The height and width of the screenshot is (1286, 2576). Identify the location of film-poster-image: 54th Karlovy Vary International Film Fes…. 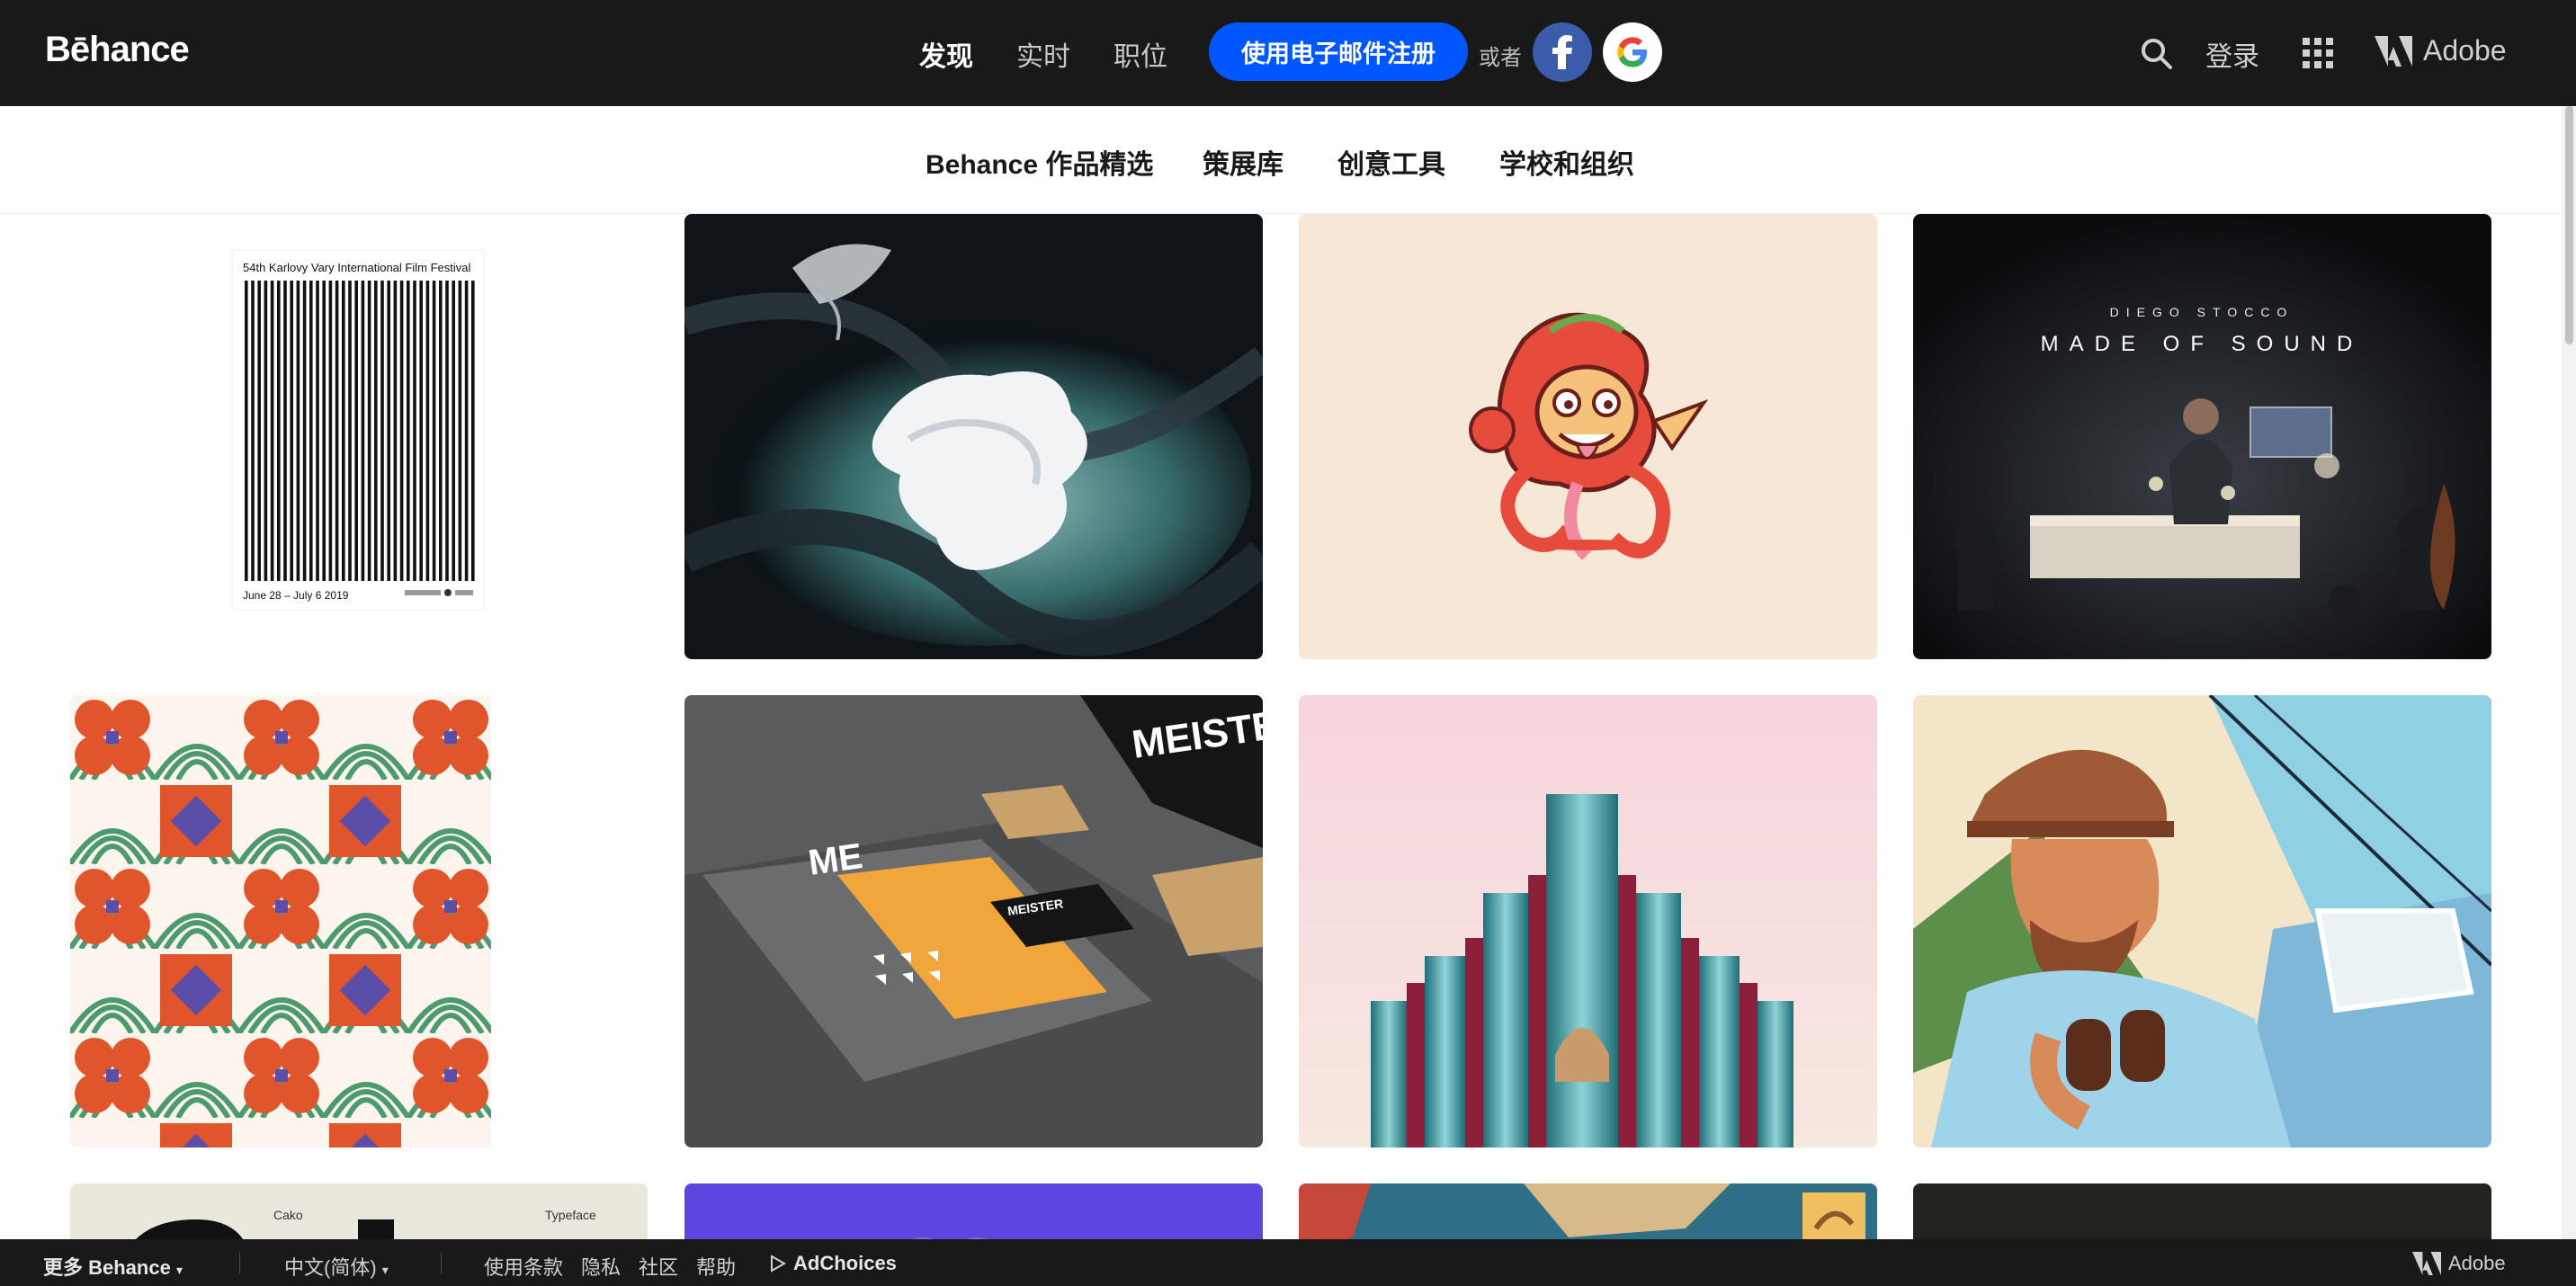
(358, 430).